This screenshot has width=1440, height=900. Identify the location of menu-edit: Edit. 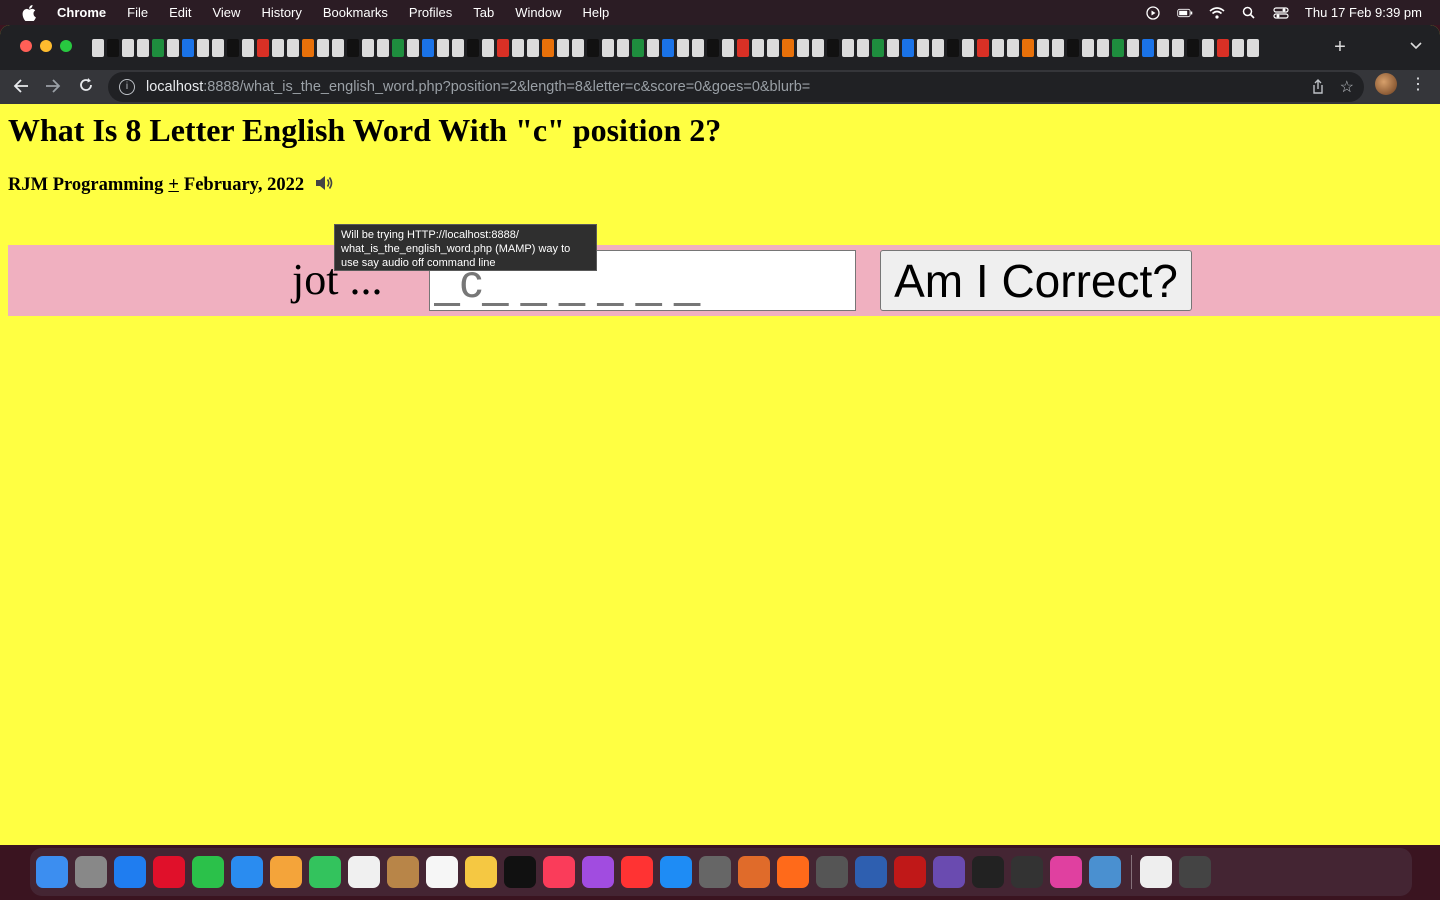
(180, 12).